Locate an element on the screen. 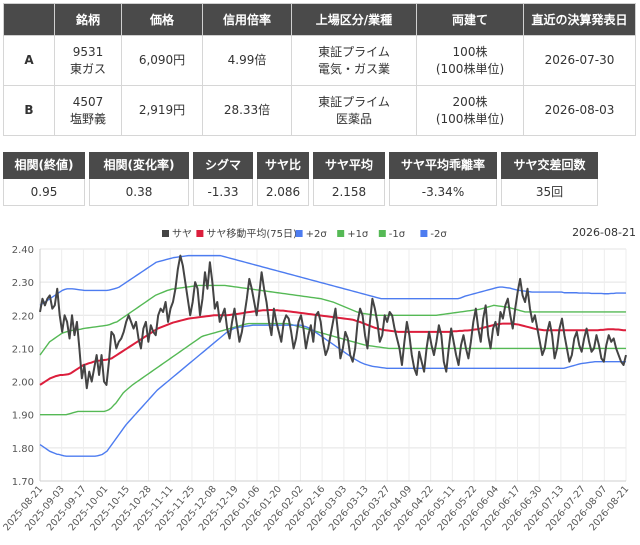 This screenshot has height=545, width=640. stat-value: -3.34% is located at coordinates (443, 192).